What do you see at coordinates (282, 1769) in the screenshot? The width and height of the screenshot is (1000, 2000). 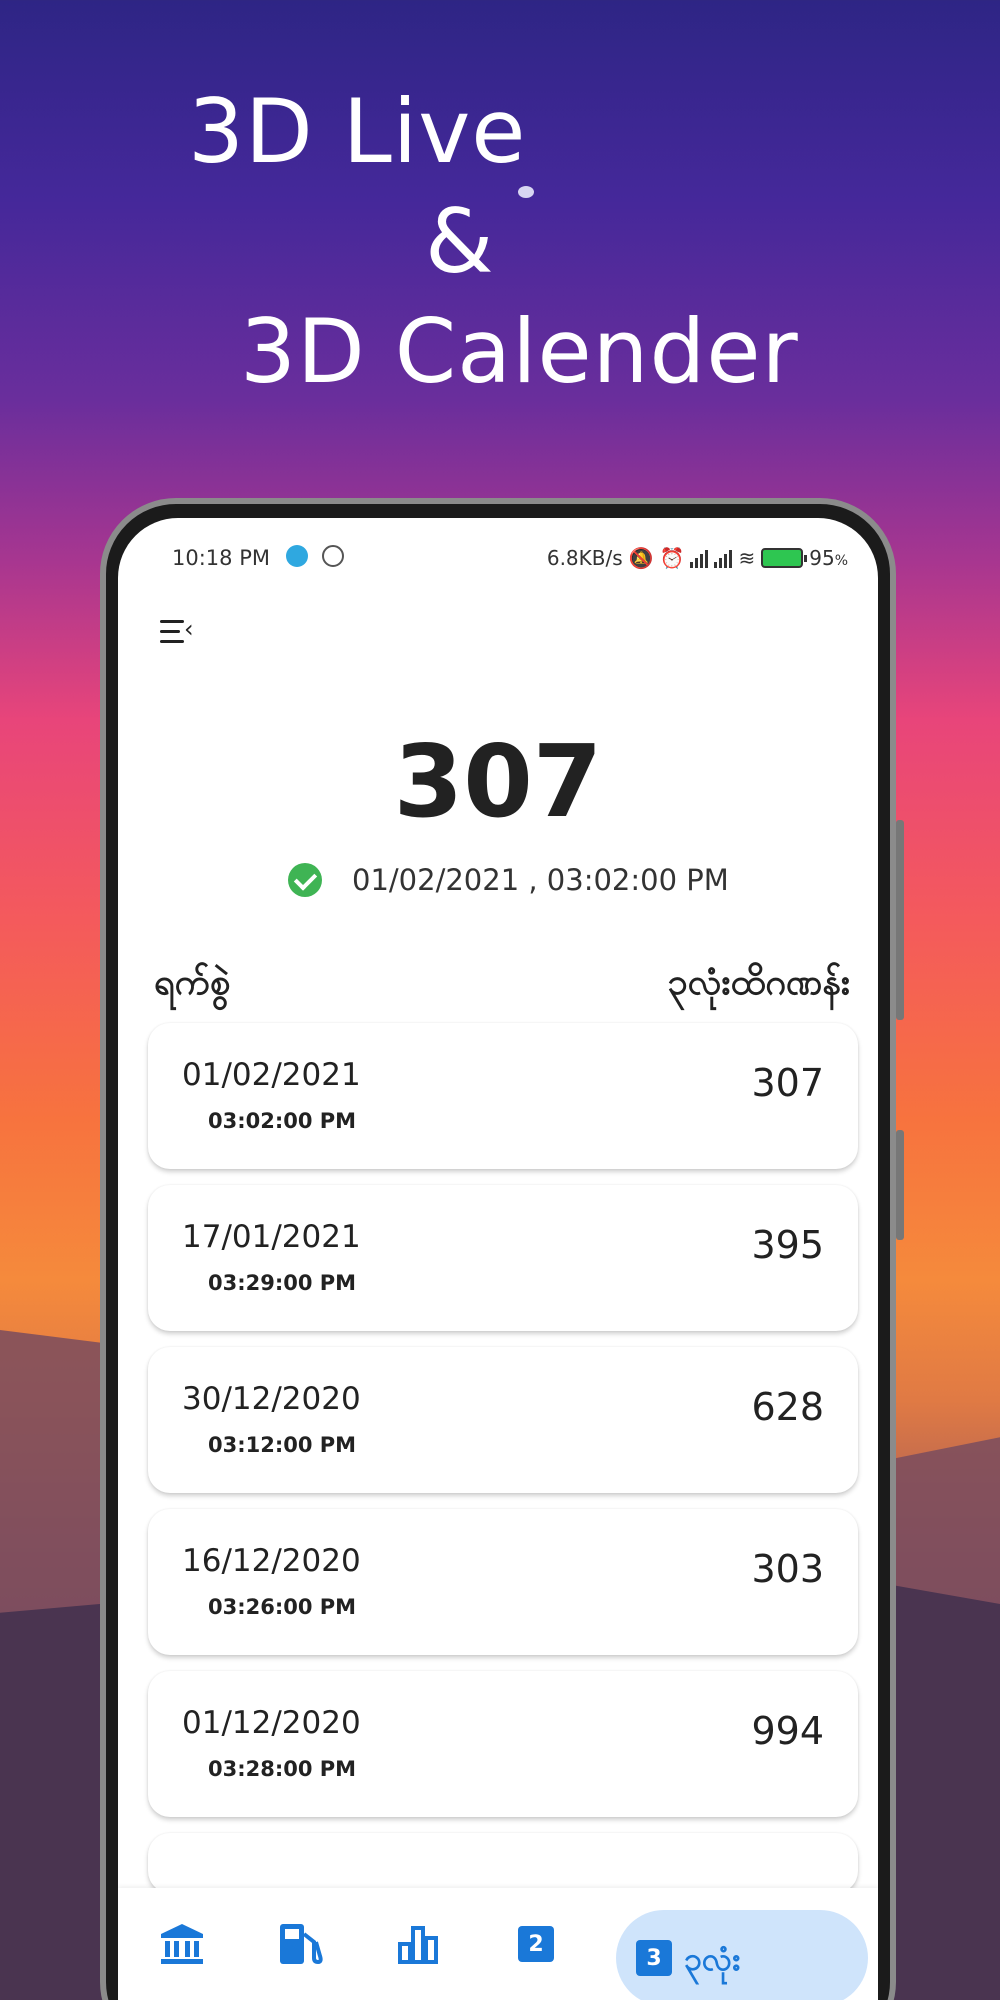 I see `result-time: 03:28:00 PM` at bounding box center [282, 1769].